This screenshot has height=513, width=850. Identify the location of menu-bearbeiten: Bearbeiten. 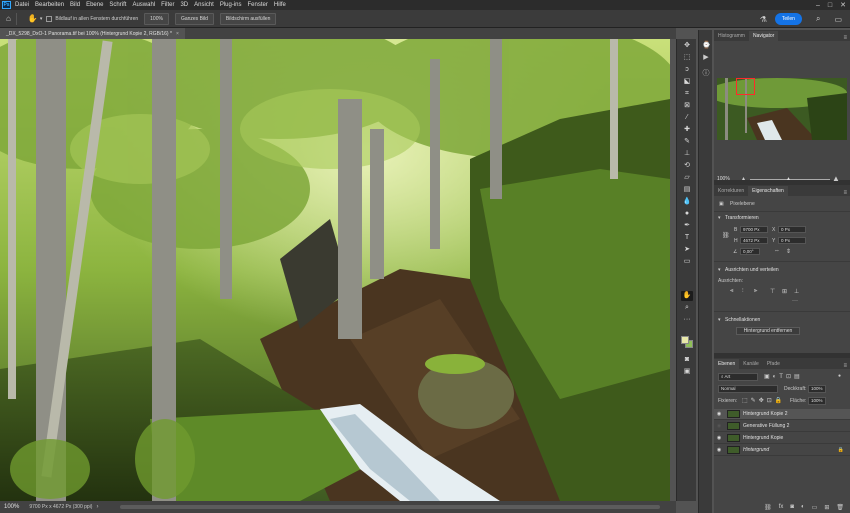
(49, 5).